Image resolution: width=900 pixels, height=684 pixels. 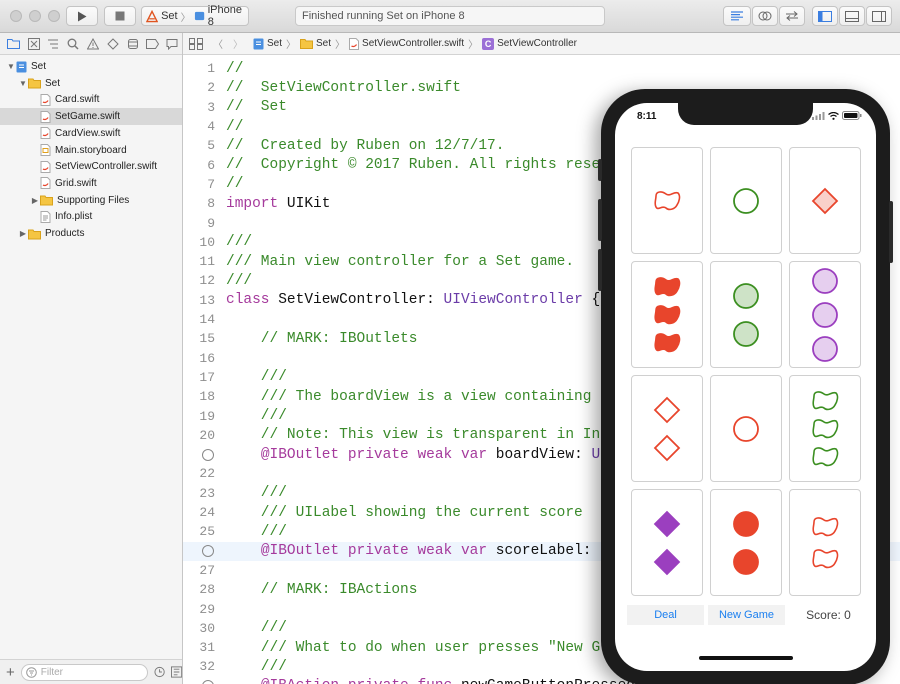 I want to click on report-navigator-tab, so click(x=172, y=44).